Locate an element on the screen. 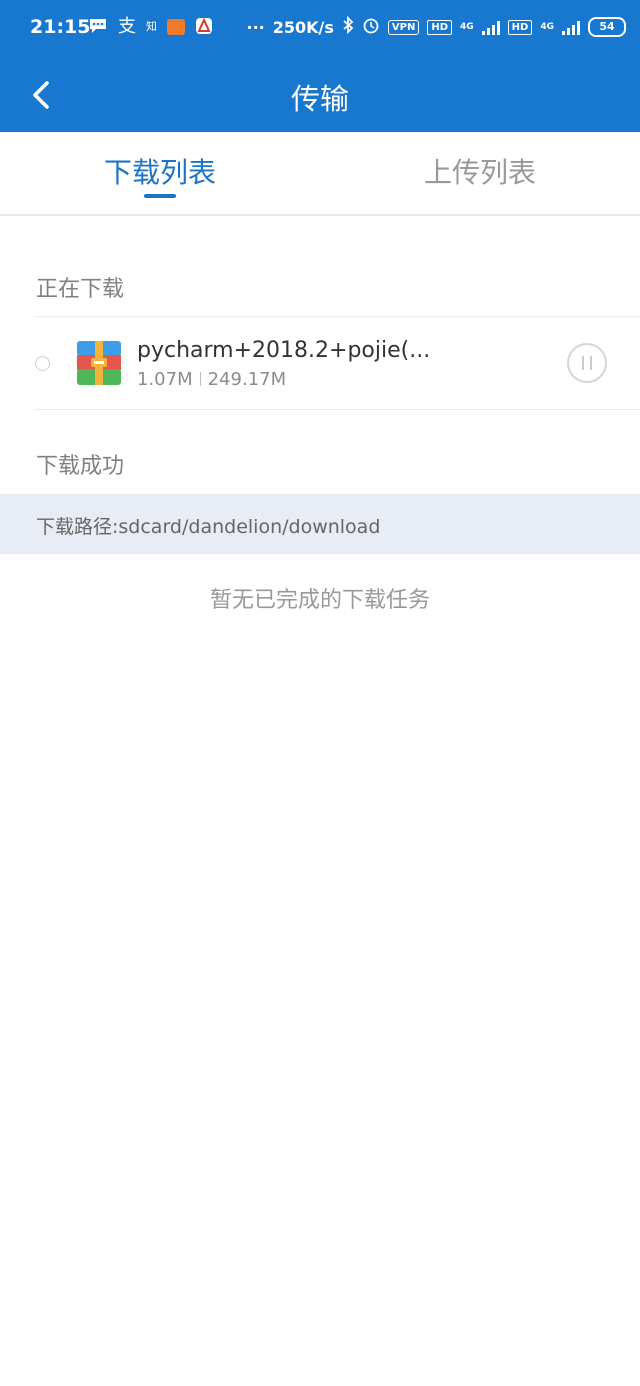 This screenshot has width=640, height=1386. app-a-icon is located at coordinates (204, 27).